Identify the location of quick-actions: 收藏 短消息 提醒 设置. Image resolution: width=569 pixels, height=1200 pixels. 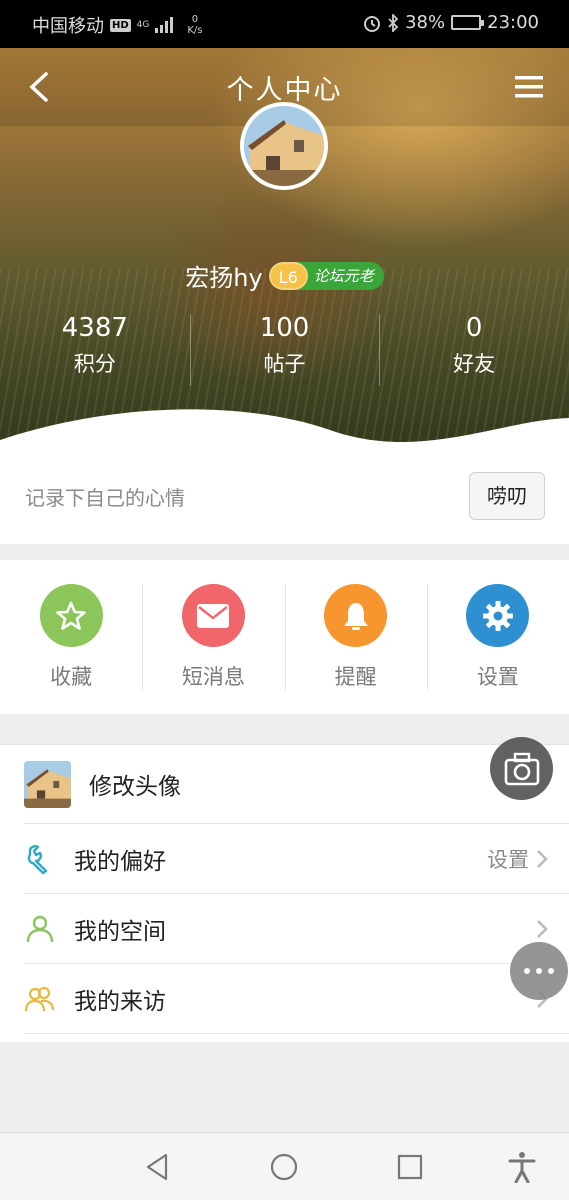
(284, 637).